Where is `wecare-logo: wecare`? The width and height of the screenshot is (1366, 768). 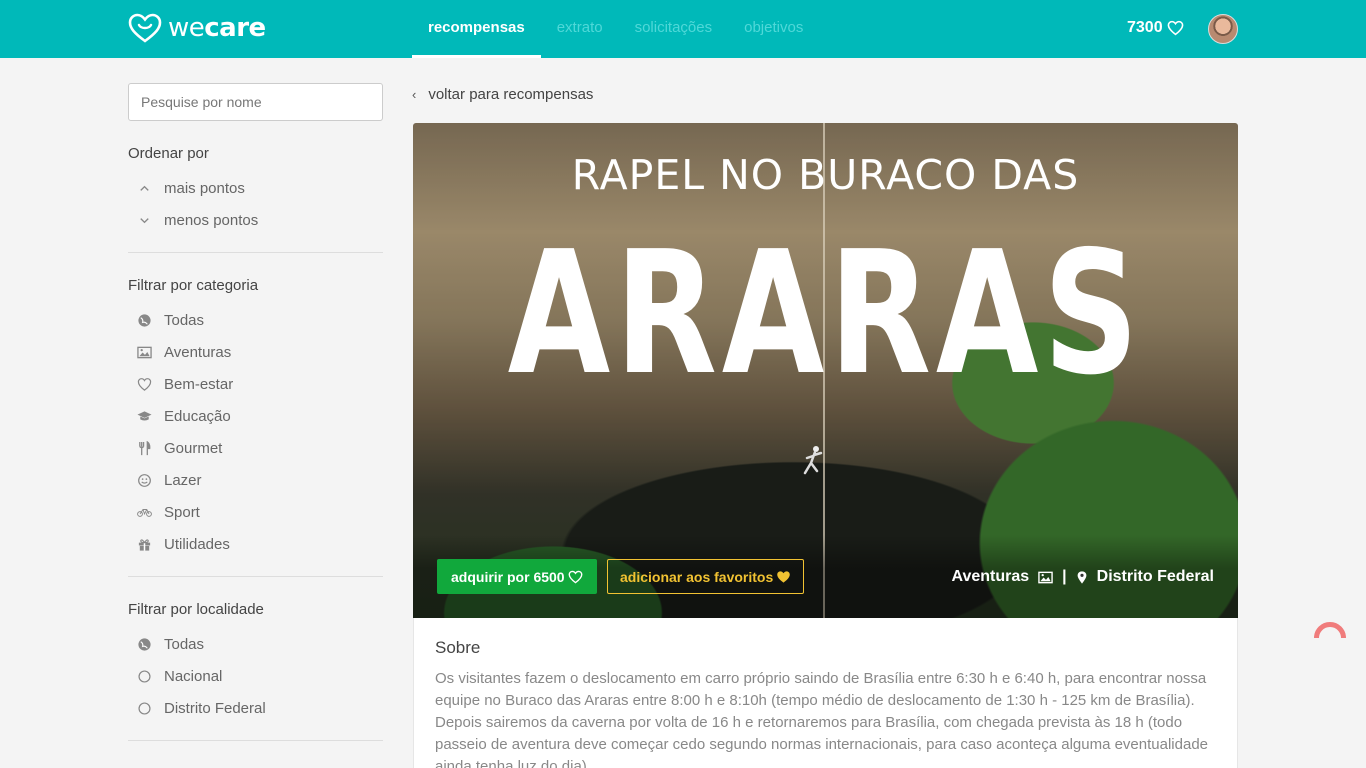
wecare-logo: wecare is located at coordinates (197, 28).